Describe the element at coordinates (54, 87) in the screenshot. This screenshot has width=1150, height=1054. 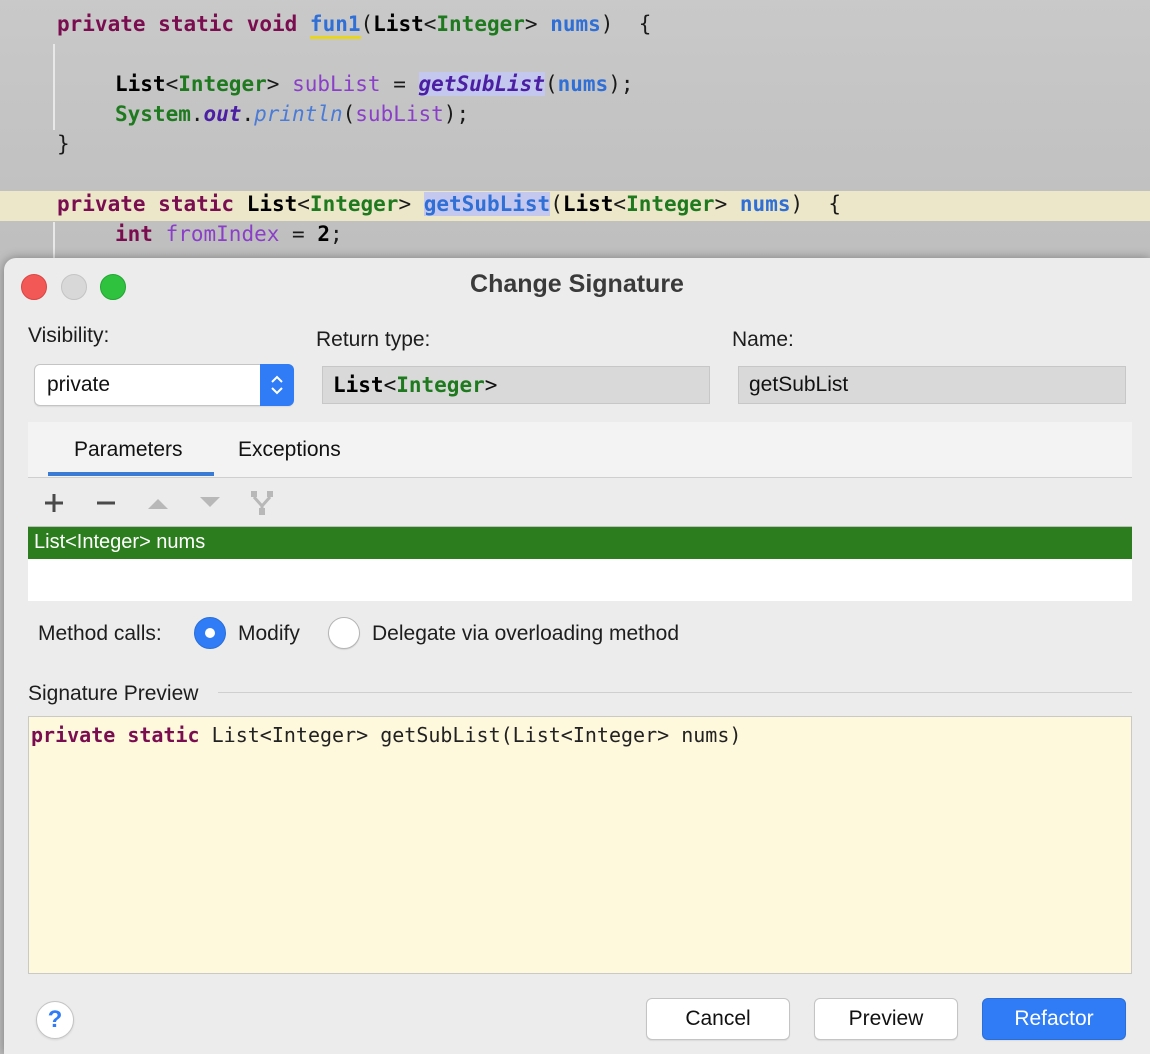
I see `indent-guide` at that location.